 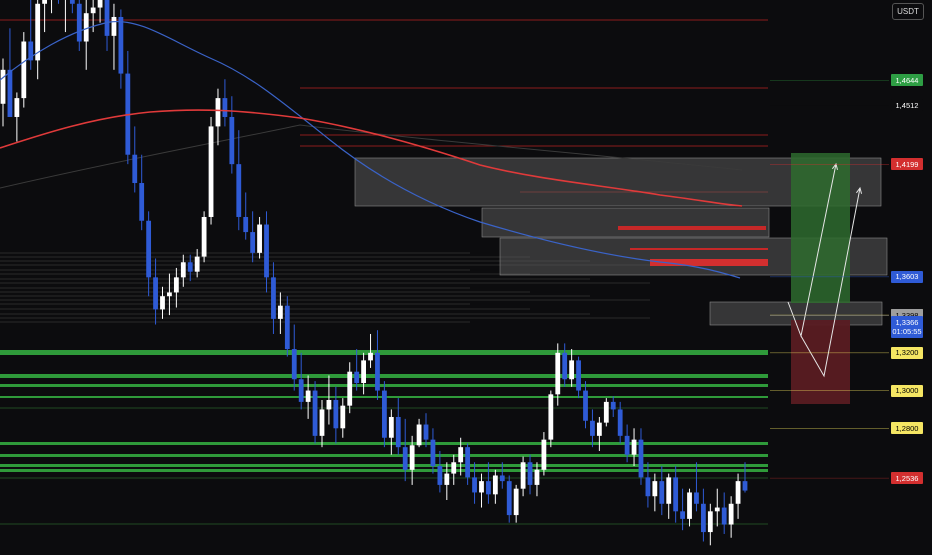 What do you see at coordinates (907, 390) in the screenshot?
I see `price-tag: 1,3000` at bounding box center [907, 390].